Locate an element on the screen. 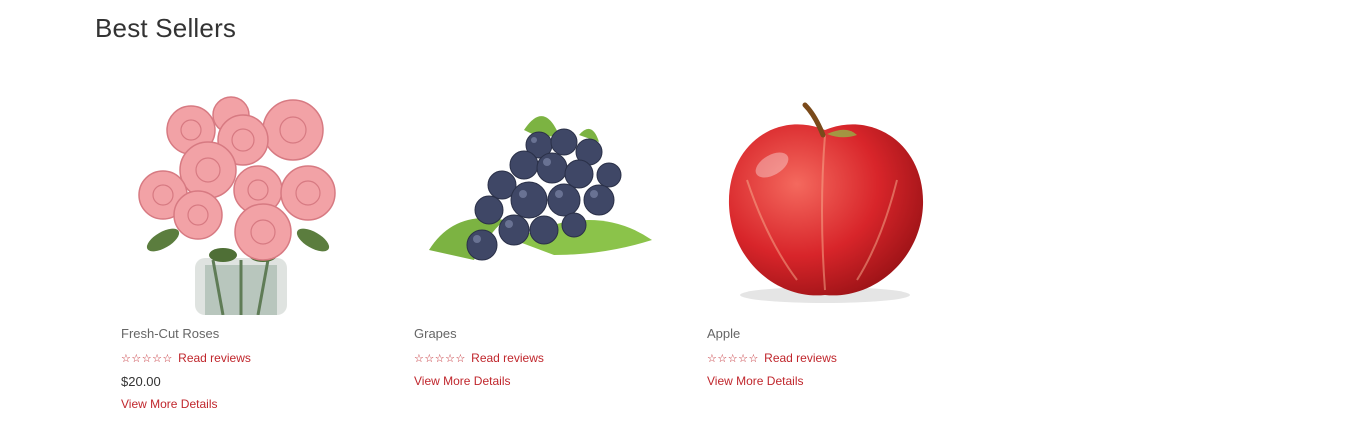  product-name: Grapes is located at coordinates (435, 333).